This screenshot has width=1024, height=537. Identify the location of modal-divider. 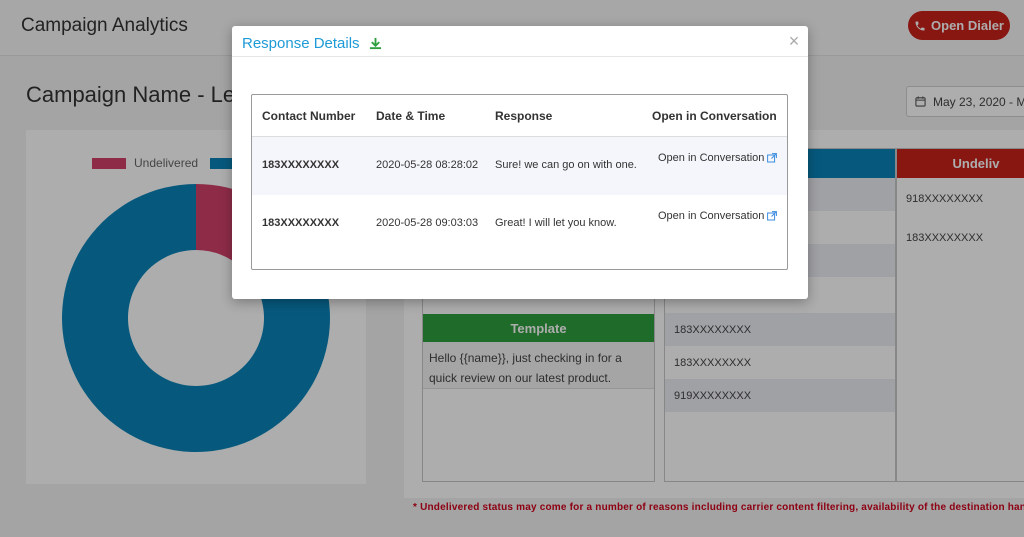
(520, 56).